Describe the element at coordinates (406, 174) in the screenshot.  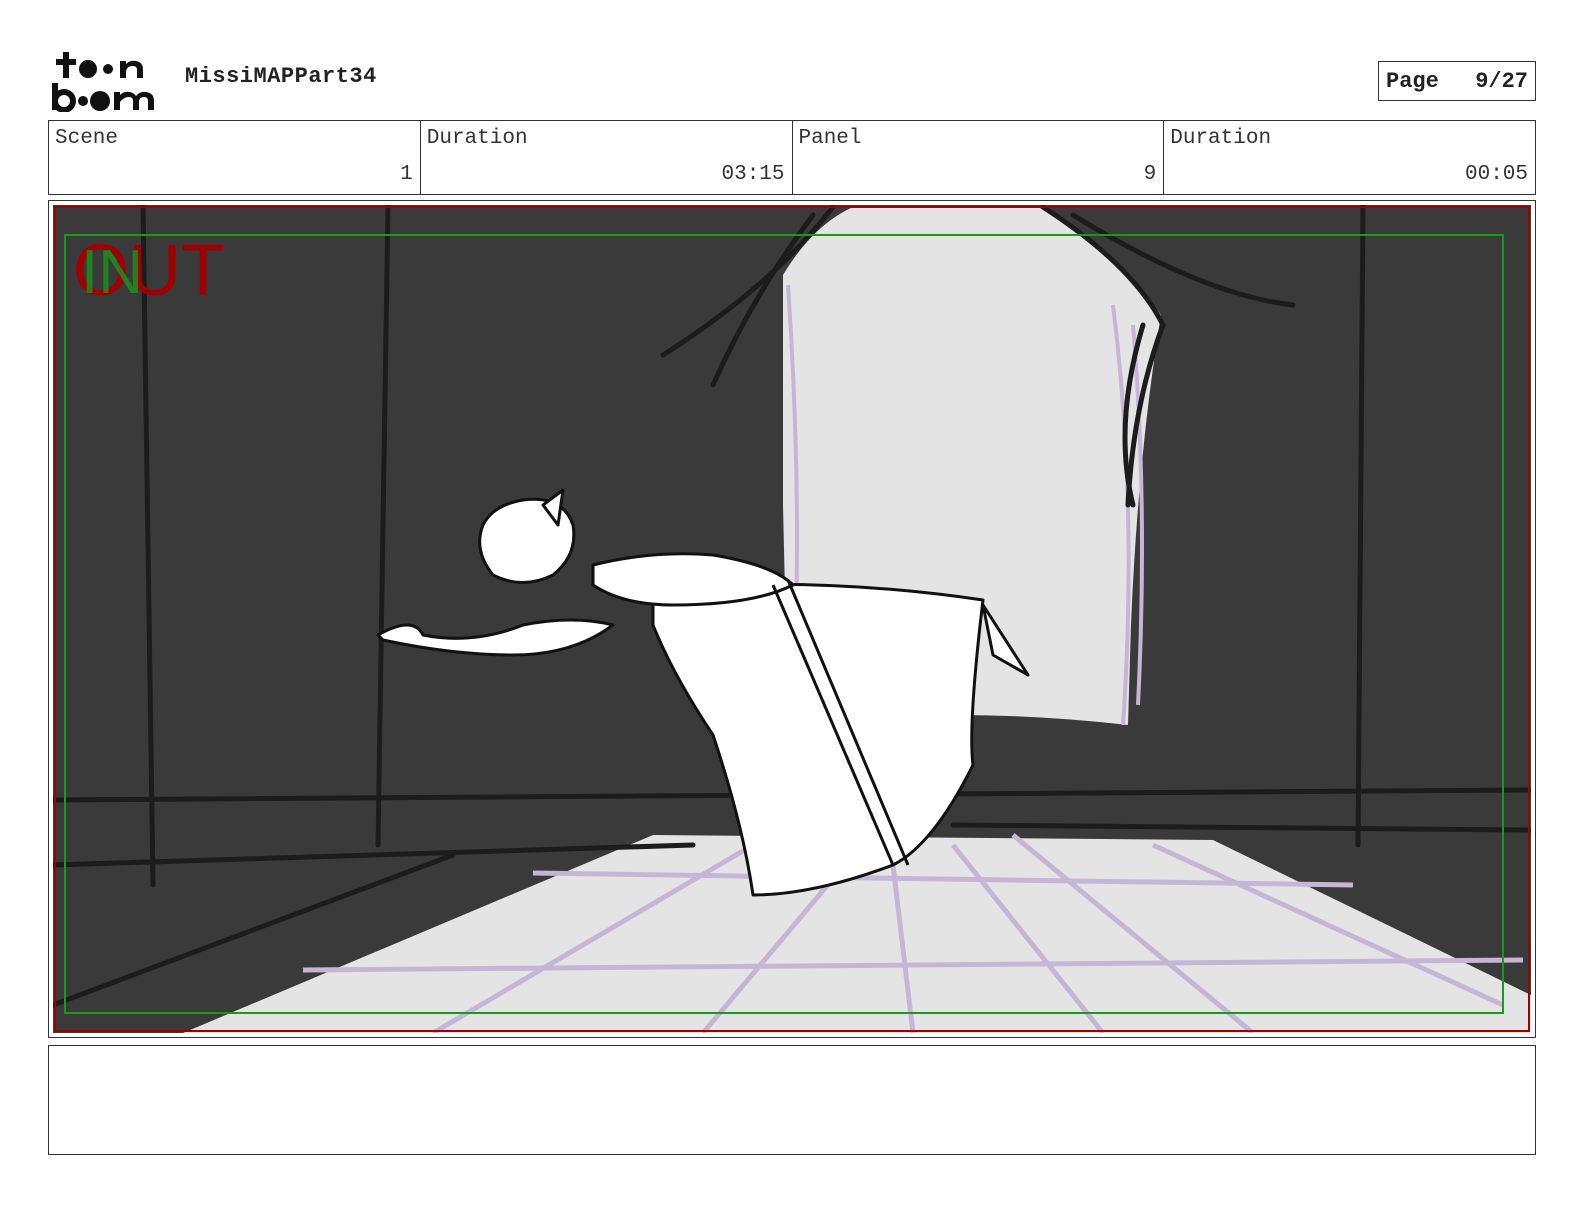
I see `scene-value: 1` at that location.